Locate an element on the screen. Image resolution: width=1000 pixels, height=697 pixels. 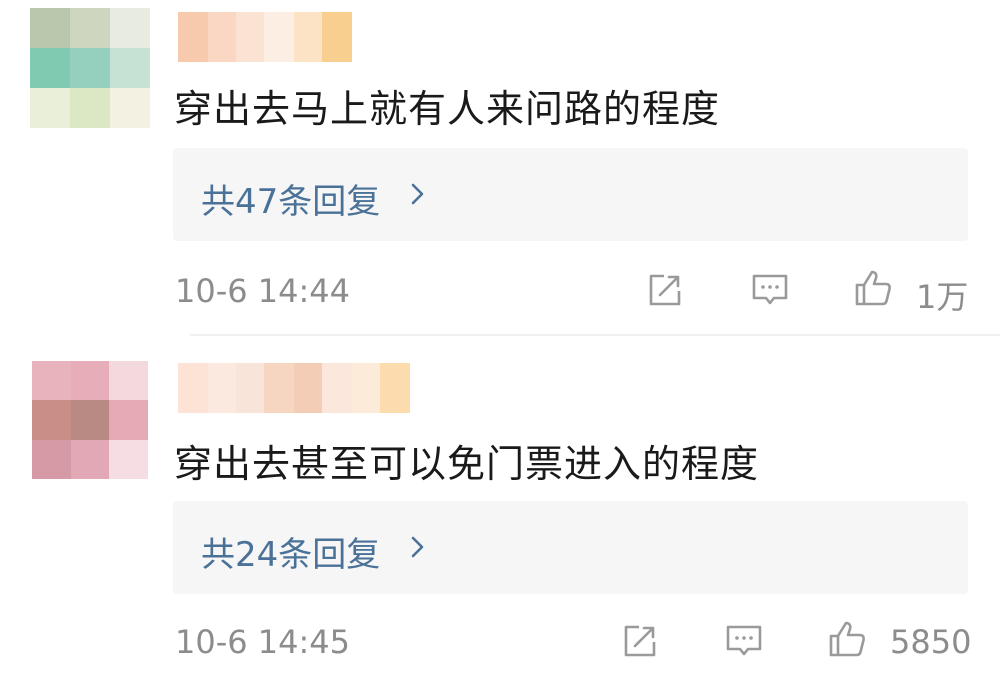
view-replies-button: 共47条回复 is located at coordinates (570, 194).